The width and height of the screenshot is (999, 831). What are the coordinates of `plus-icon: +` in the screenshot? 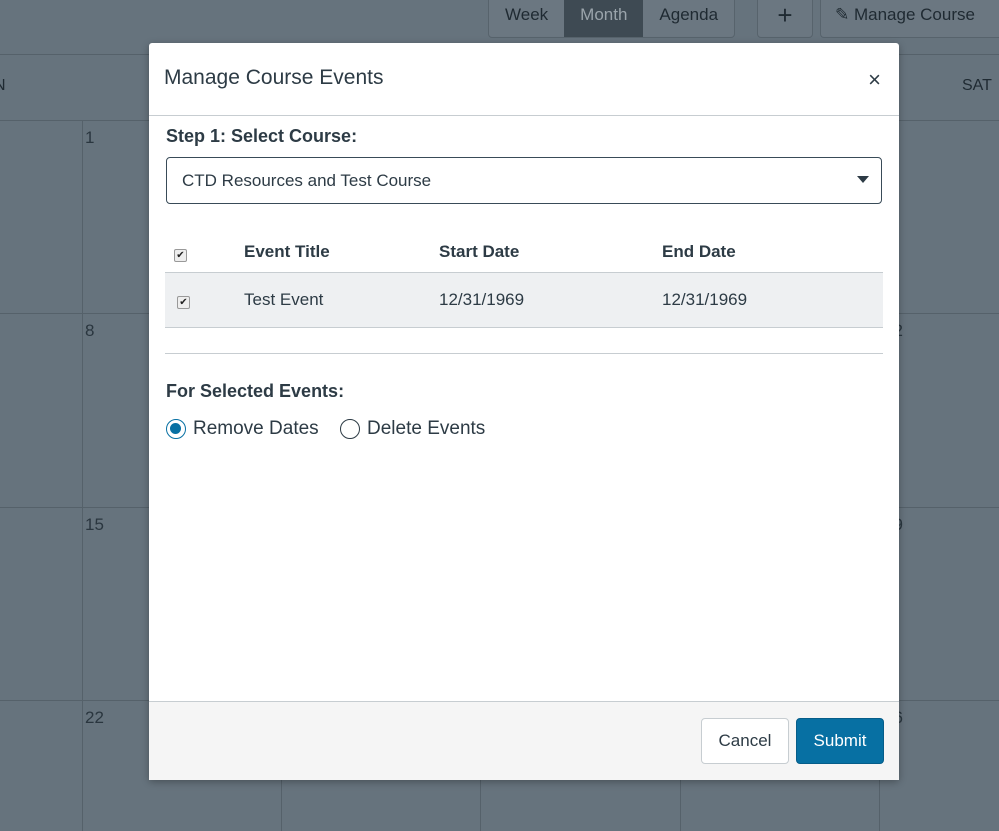 It's located at (785, 15).